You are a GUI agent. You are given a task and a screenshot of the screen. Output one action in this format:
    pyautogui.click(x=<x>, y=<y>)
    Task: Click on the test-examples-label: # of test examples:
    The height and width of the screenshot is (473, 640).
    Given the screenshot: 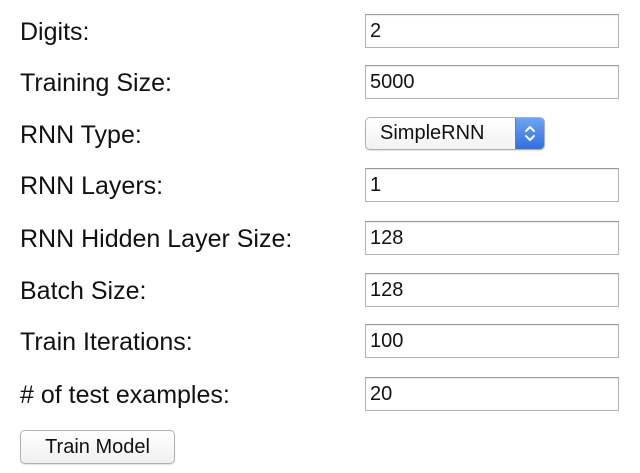 What is the action you would take?
    pyautogui.click(x=125, y=395)
    